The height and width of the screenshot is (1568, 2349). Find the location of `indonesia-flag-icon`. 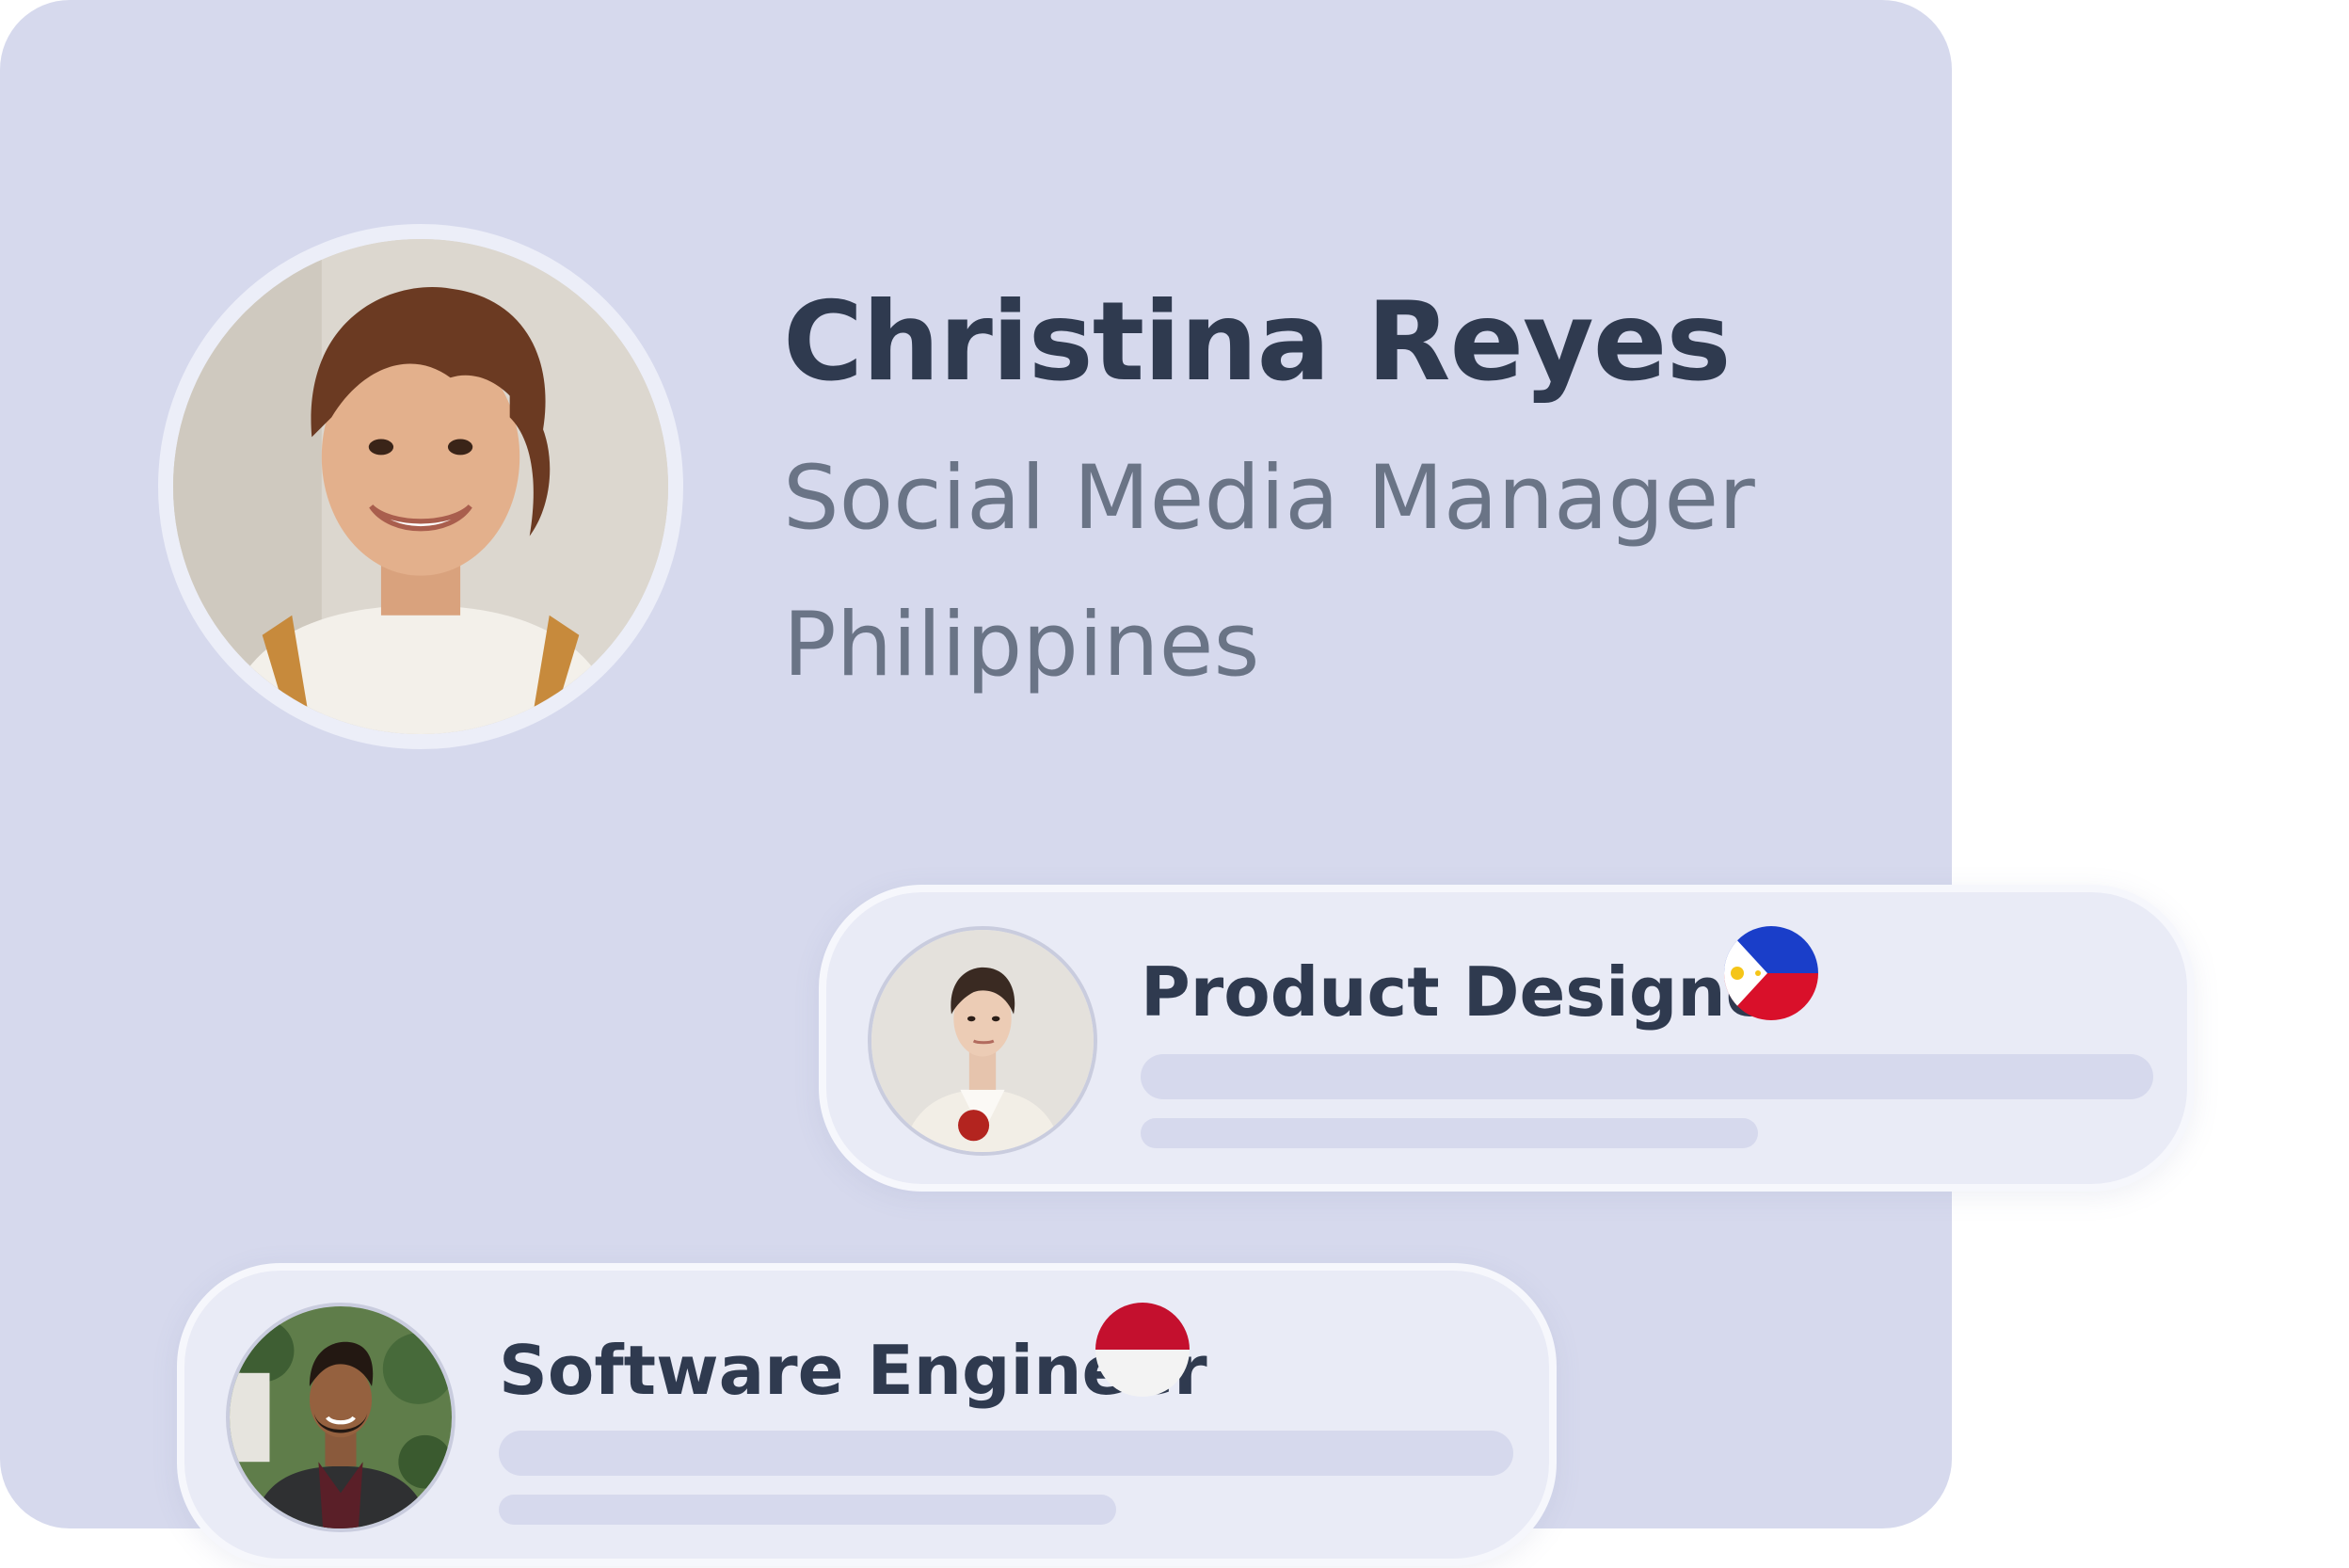

indonesia-flag-icon is located at coordinates (1143, 1350).